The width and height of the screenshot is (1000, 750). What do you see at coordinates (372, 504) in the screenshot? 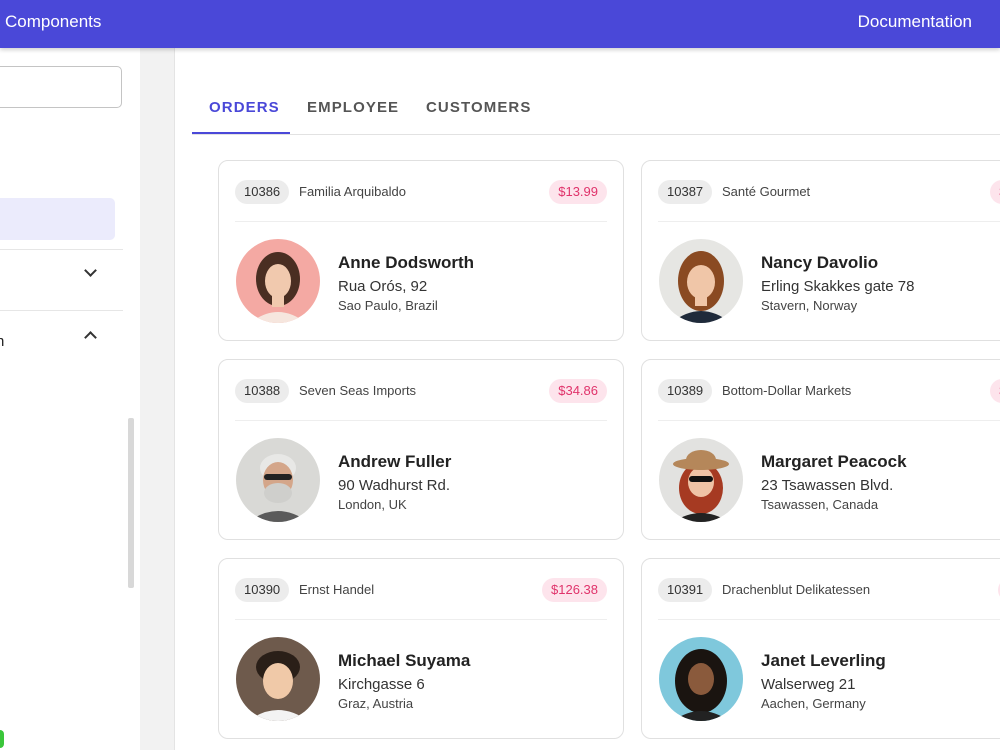
I see `employee-city: London, UK` at bounding box center [372, 504].